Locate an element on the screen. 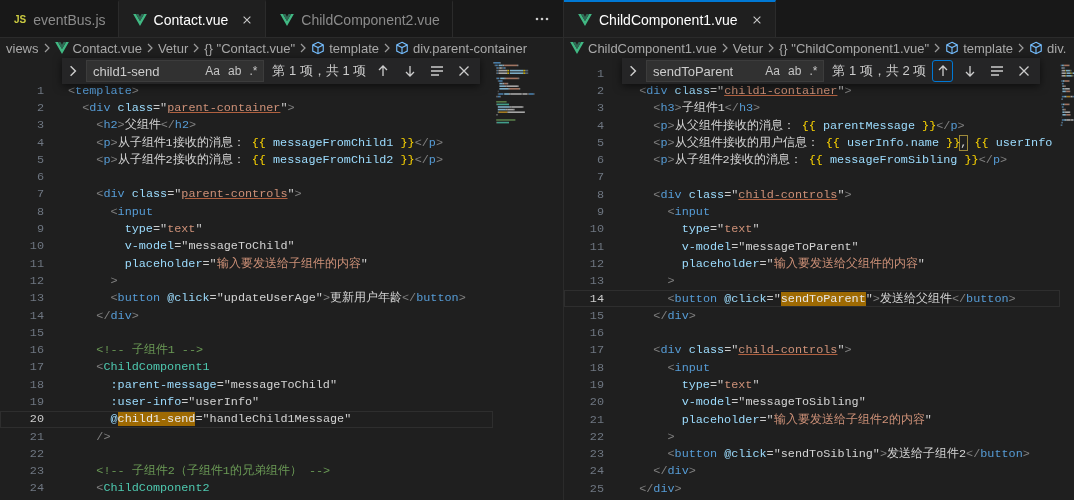  code-line: <h3>子组件1</h3> is located at coordinates (706, 108).